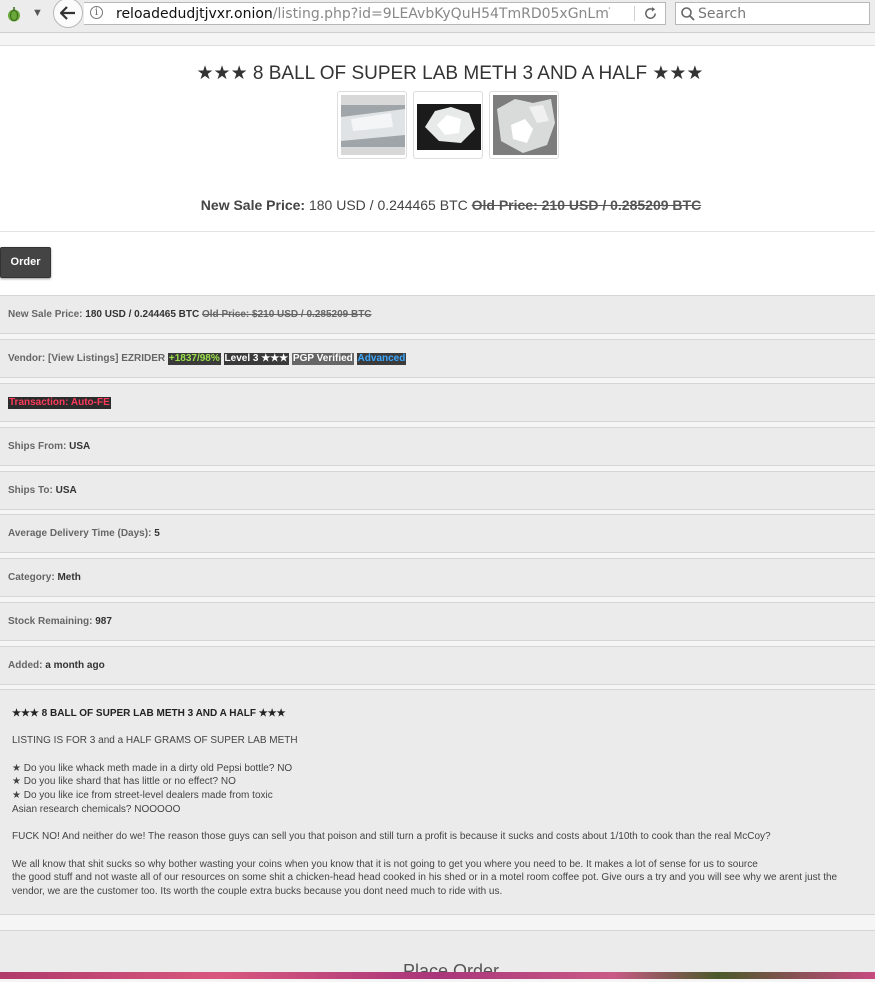 The width and height of the screenshot is (875, 982). What do you see at coordinates (437, 446) in the screenshot?
I see `detail-row-ships-from: Ships From: USA` at bounding box center [437, 446].